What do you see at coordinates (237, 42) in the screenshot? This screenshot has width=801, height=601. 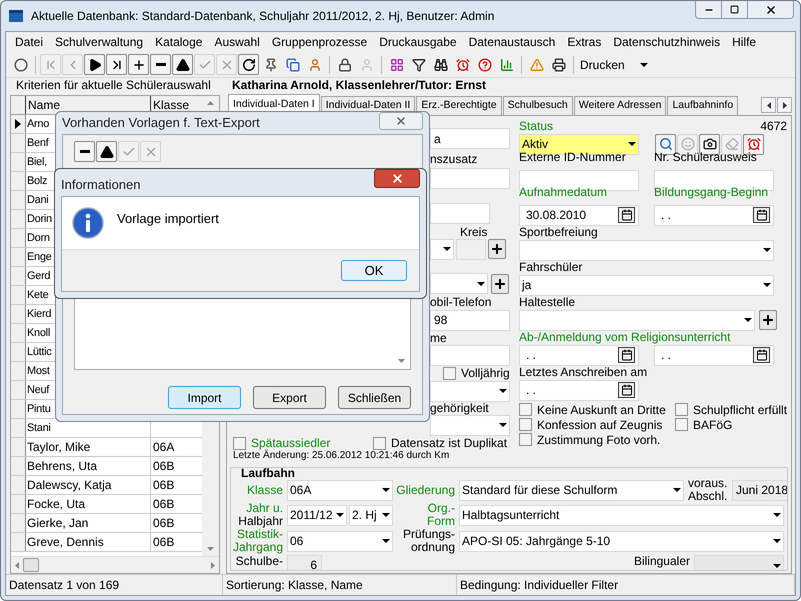 I see `menu-item: Auswahl` at bounding box center [237, 42].